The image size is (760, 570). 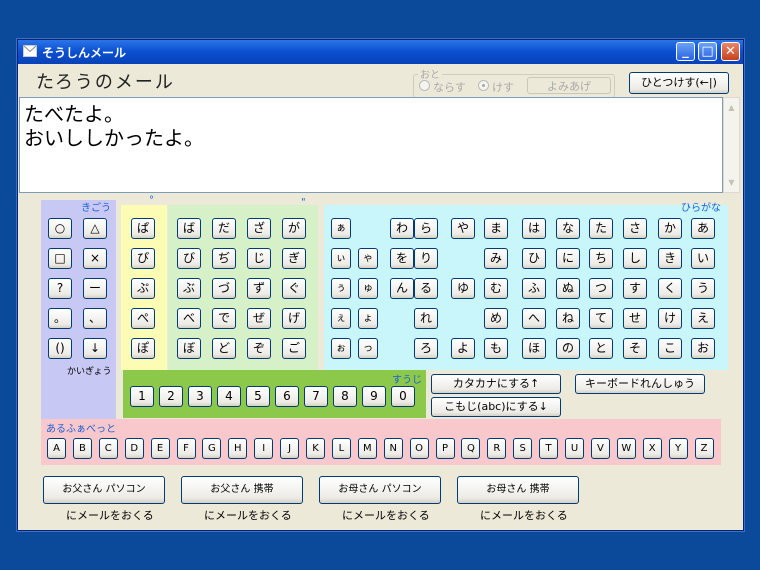 I want to click on hiragana-key: あ, so click(x=703, y=228).